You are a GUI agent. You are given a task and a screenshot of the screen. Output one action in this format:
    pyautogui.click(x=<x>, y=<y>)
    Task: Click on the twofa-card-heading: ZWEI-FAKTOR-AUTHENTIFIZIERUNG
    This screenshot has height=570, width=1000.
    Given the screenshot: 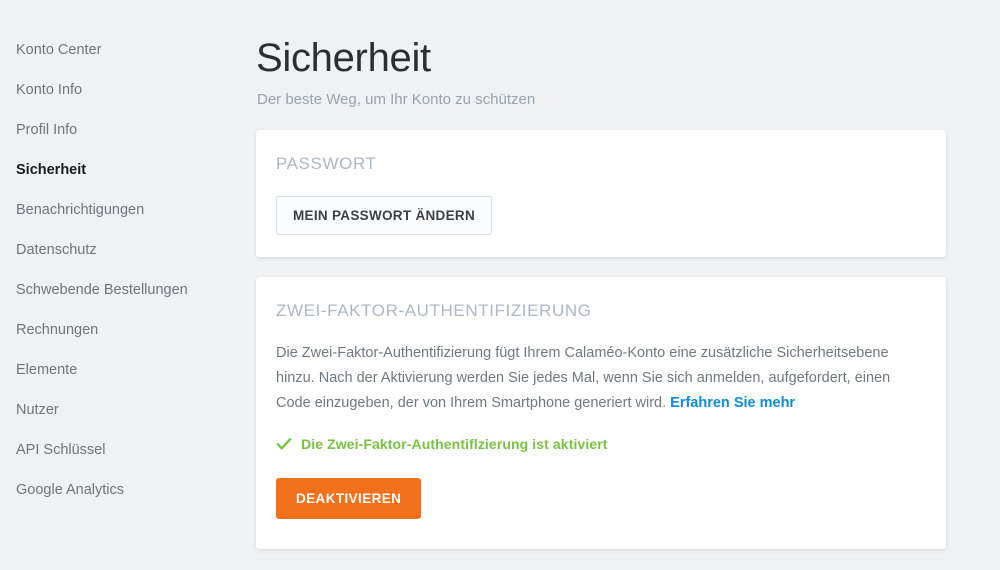 What is the action you would take?
    pyautogui.click(x=434, y=310)
    